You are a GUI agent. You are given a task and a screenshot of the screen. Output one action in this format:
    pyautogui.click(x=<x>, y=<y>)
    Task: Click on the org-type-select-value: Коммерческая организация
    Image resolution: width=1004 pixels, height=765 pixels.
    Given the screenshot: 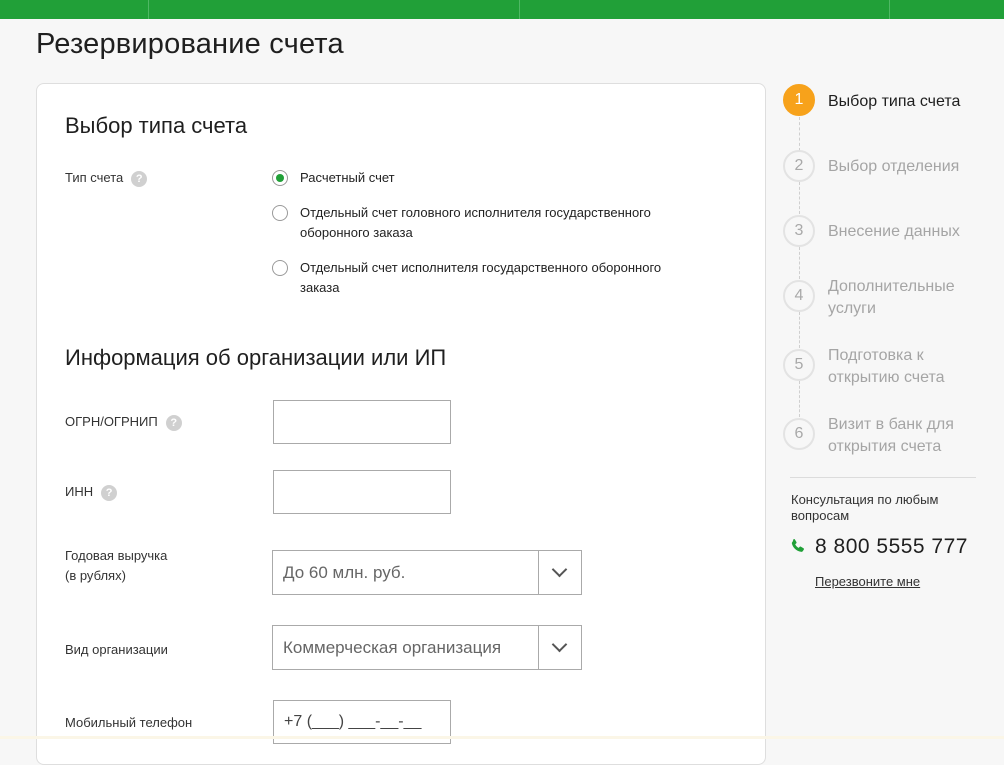 What is the action you would take?
    pyautogui.click(x=392, y=647)
    